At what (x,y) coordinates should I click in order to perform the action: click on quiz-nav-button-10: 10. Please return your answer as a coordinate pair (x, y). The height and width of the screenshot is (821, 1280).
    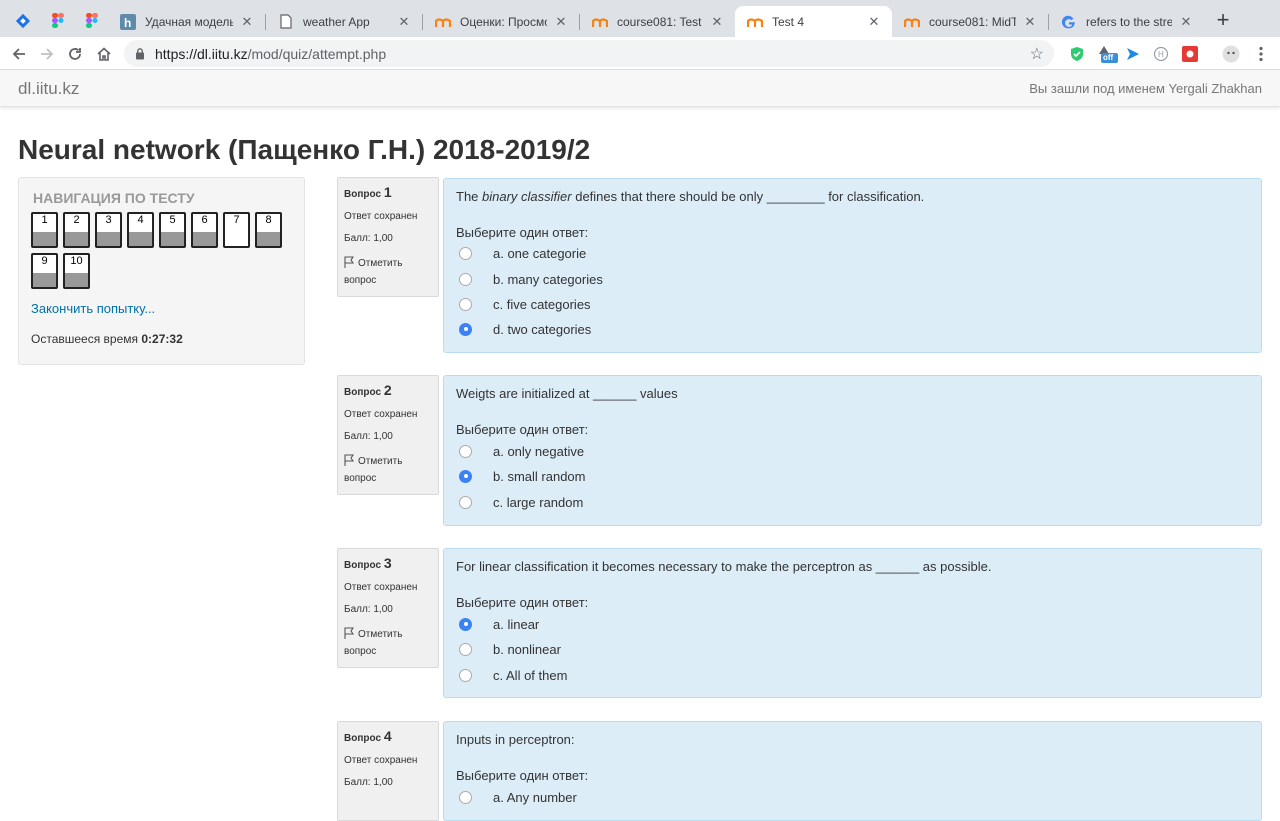
    Looking at the image, I should click on (76, 271).